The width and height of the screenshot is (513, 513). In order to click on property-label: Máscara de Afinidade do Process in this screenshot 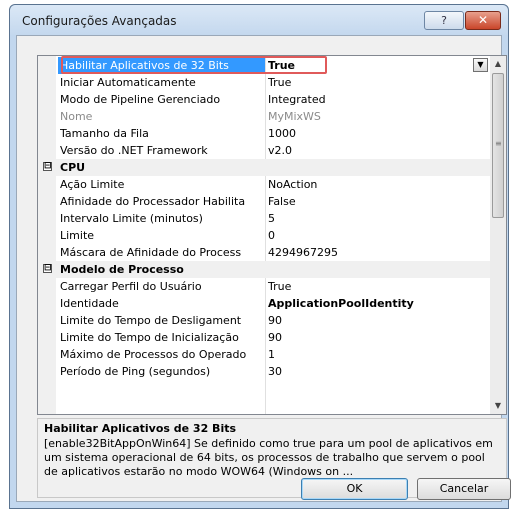, I will do `click(151, 252)`.